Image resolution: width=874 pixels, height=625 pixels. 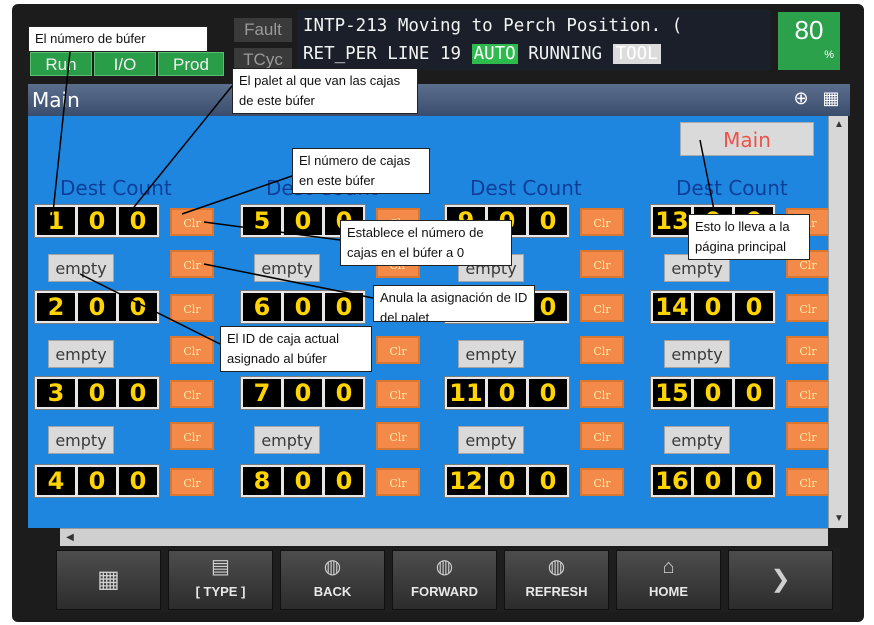 What do you see at coordinates (56, 307) in the screenshot?
I see `buffer-number: 2` at bounding box center [56, 307].